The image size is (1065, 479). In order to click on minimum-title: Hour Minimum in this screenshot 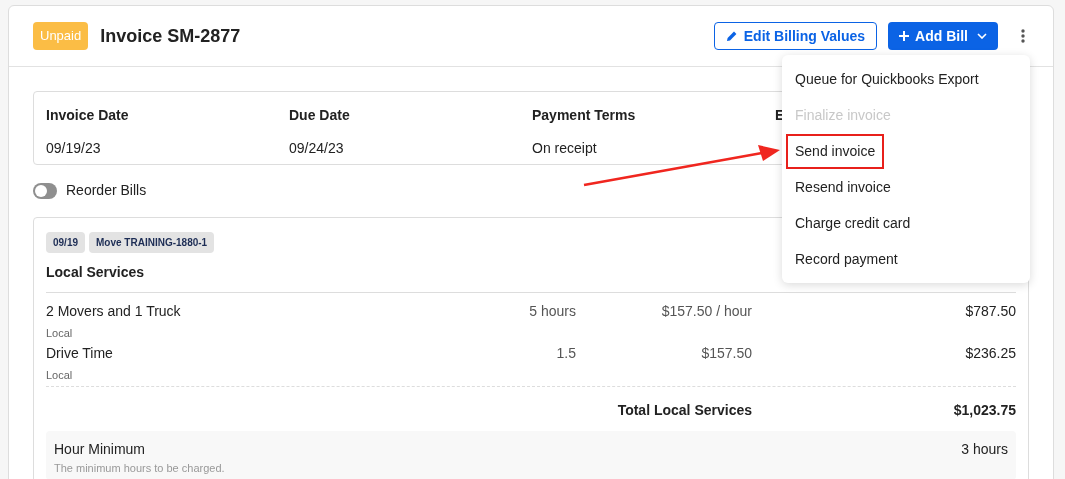, I will do `click(100, 449)`.